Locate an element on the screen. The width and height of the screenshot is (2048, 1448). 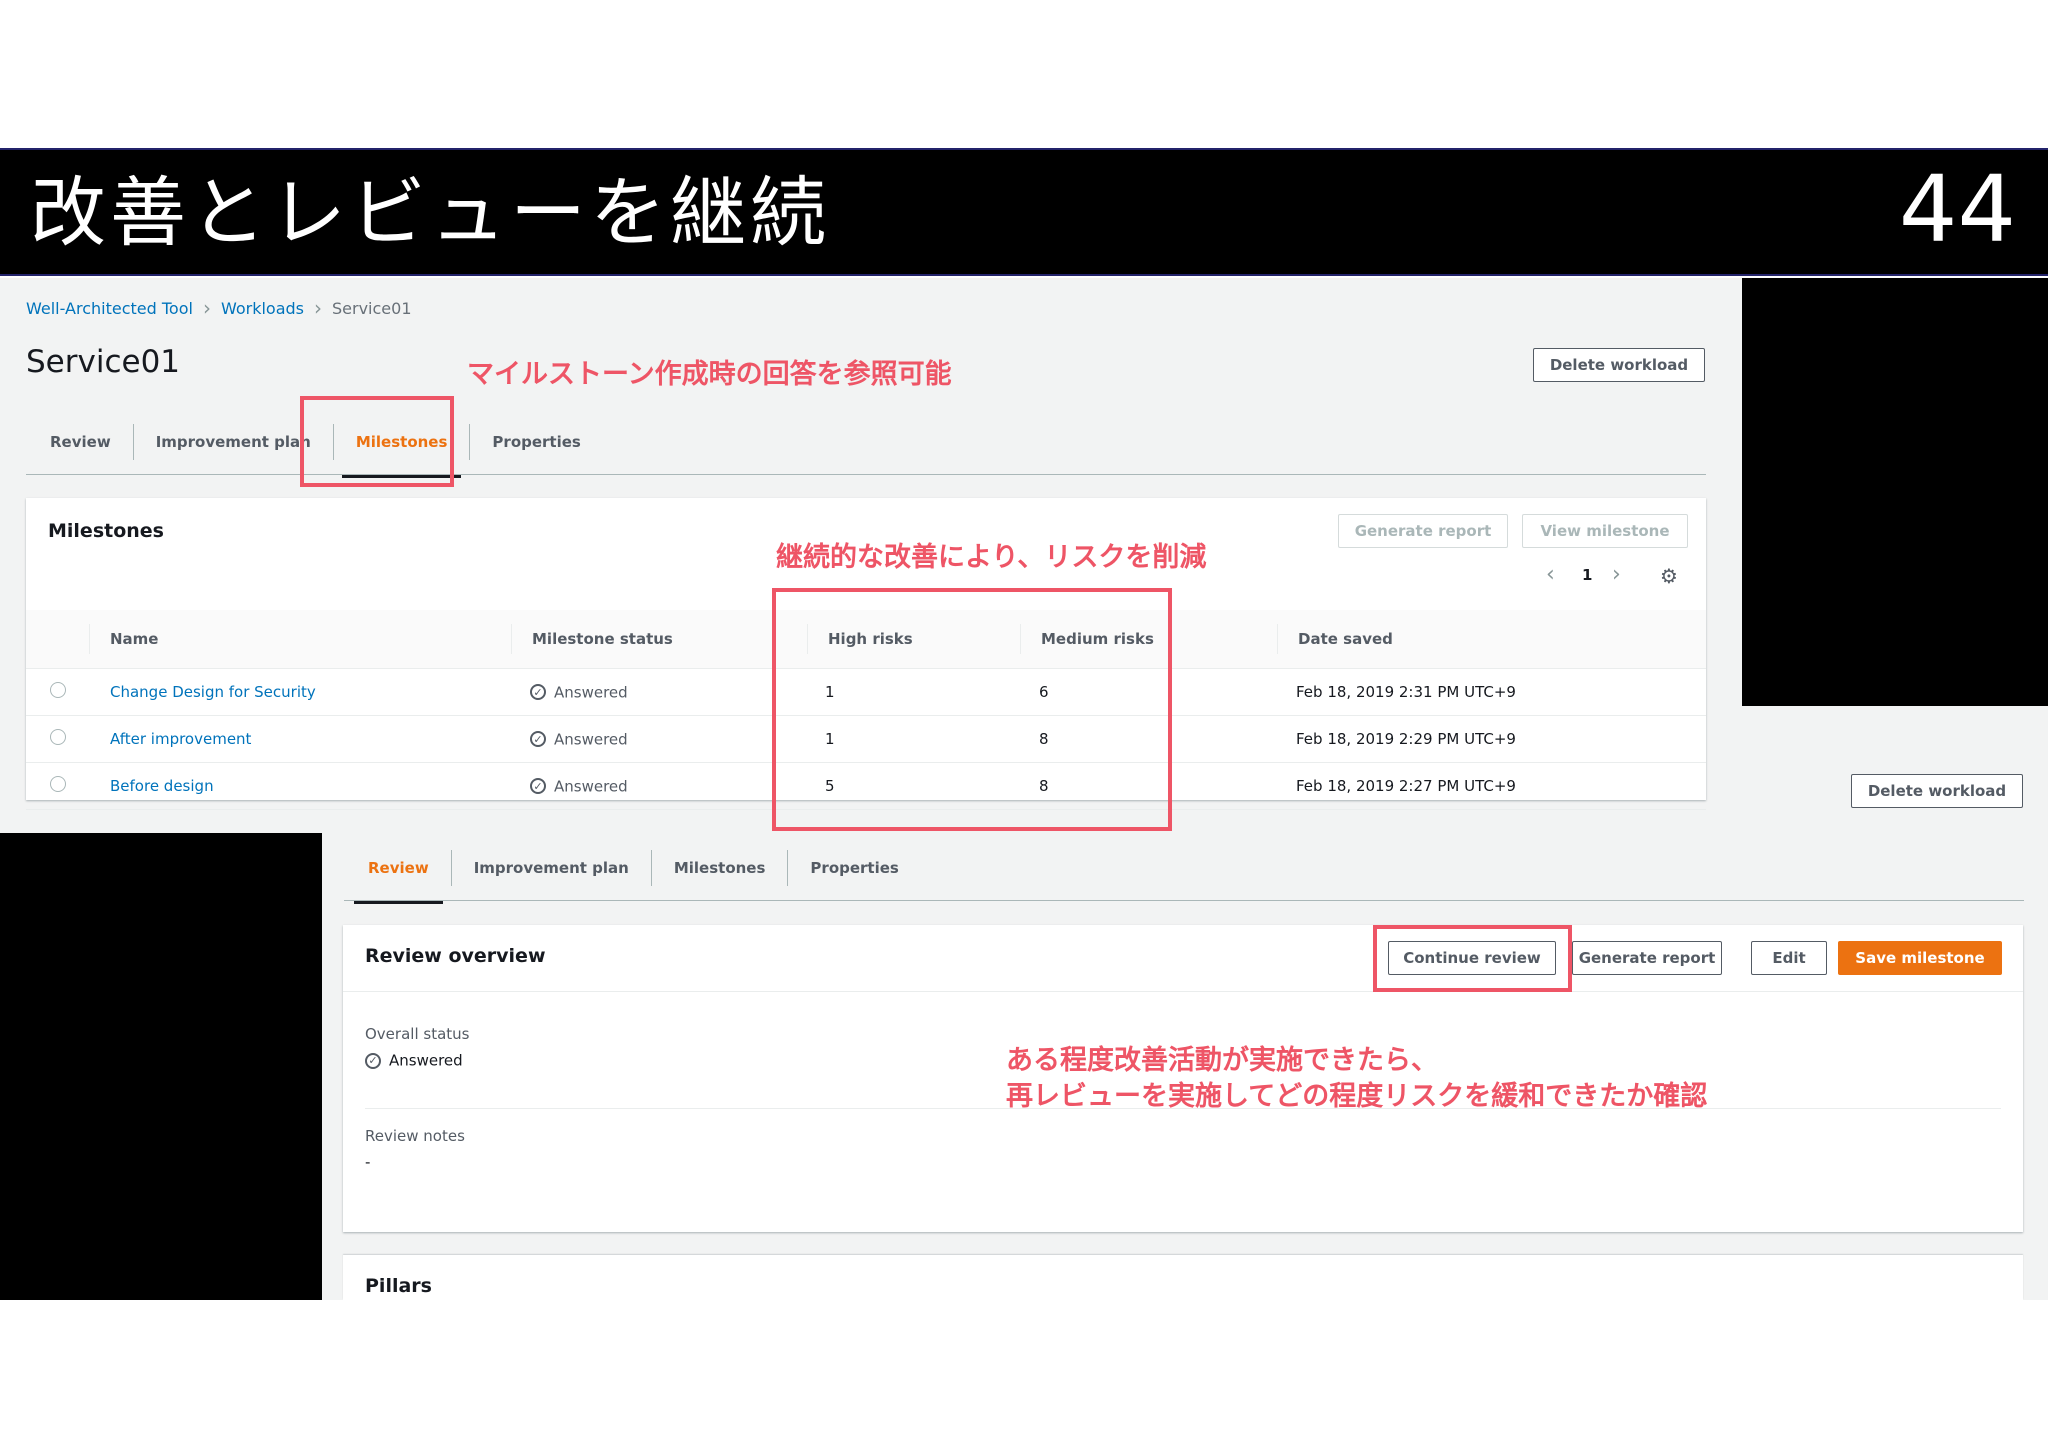
annotation-box-continue-review is located at coordinates (1472, 958).